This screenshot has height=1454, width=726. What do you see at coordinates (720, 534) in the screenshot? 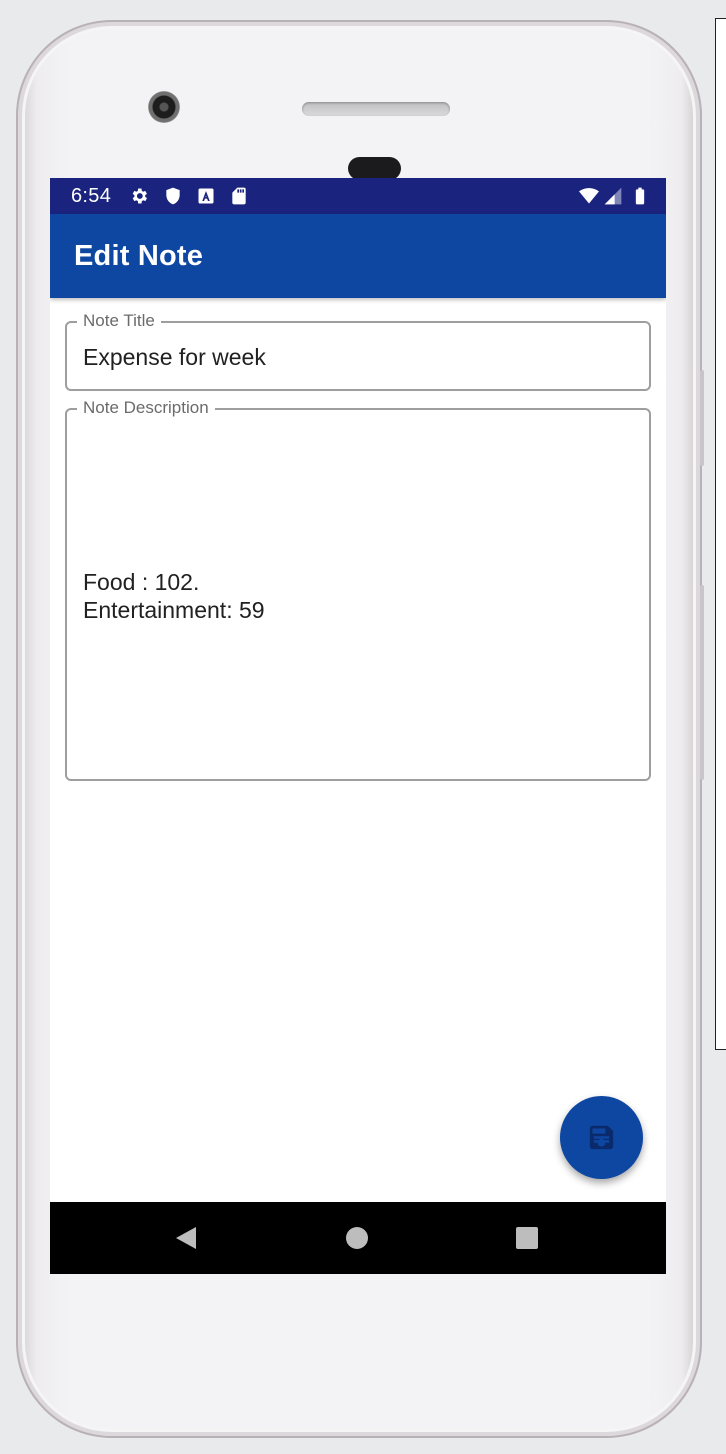
I see `adjacent-panel-edge` at bounding box center [720, 534].